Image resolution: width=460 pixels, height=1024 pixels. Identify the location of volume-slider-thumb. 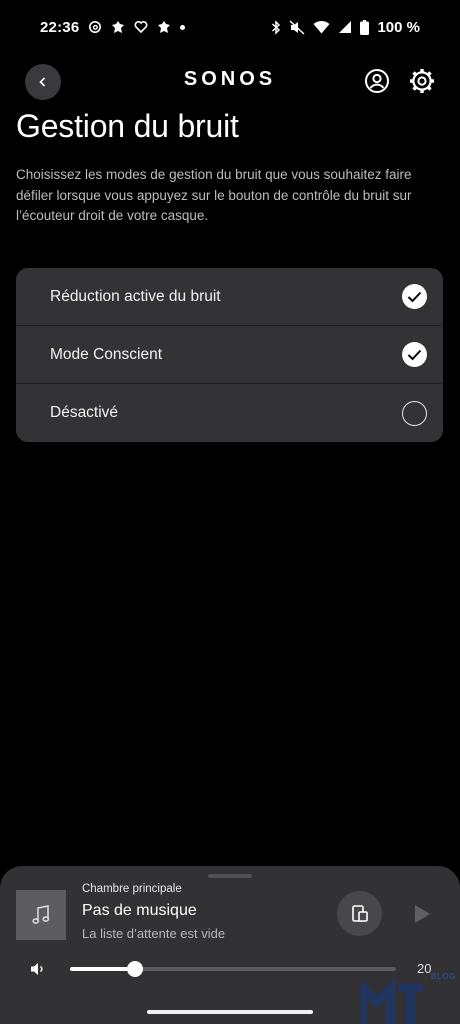
(135, 969).